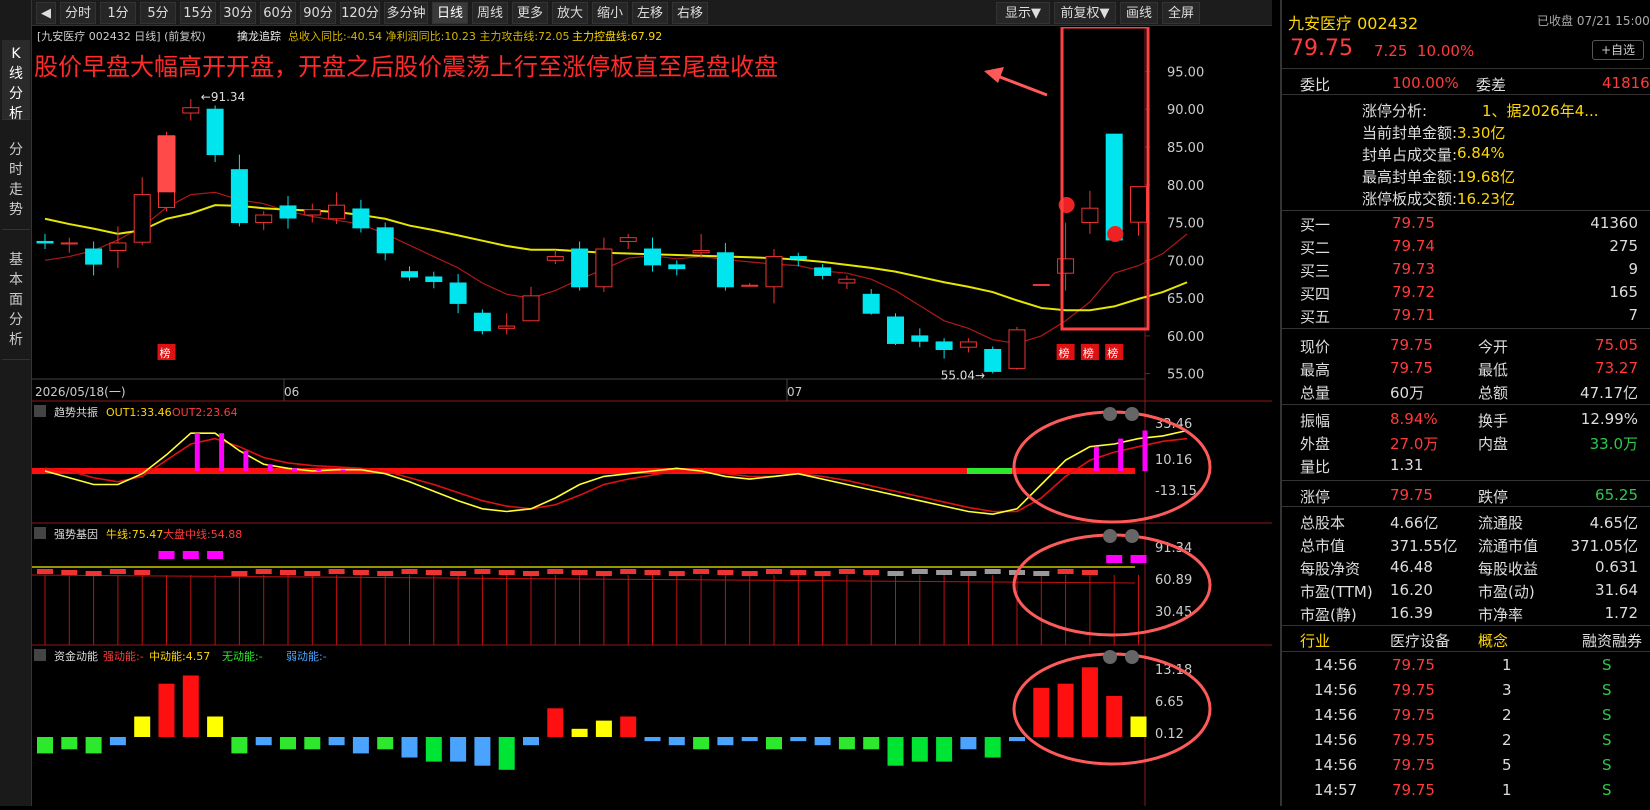  I want to click on bid-row: 买五 79.71 7, so click(1469, 316).